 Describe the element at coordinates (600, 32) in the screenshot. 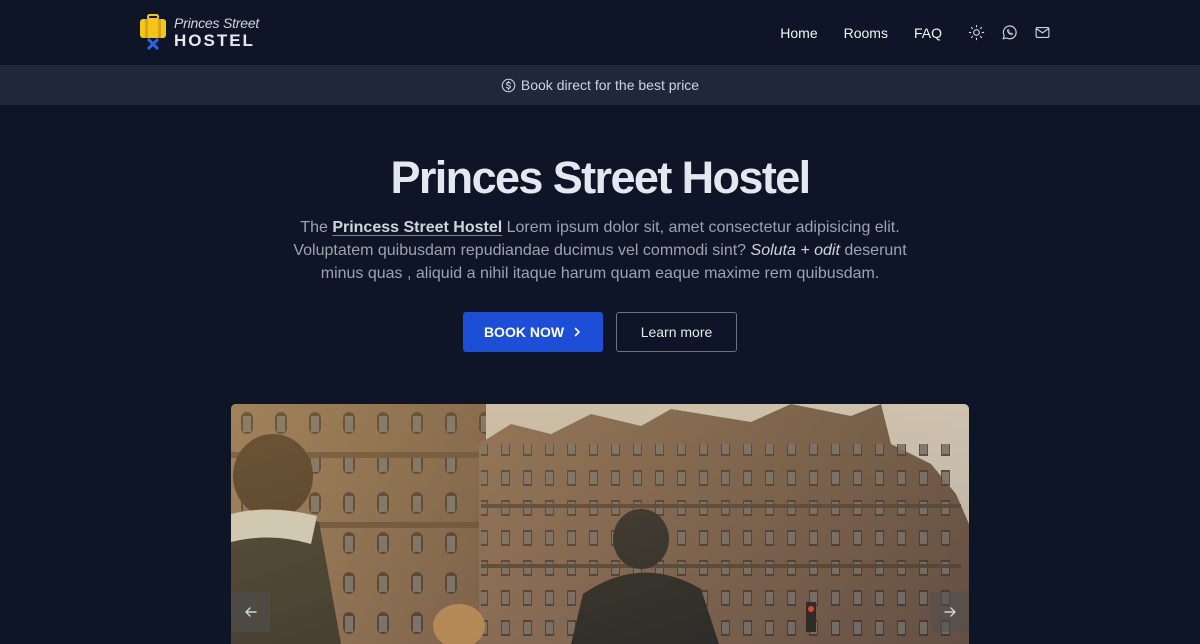

I see `navbar: Princes Street HOSTEL Home Rooms FAQ` at that location.